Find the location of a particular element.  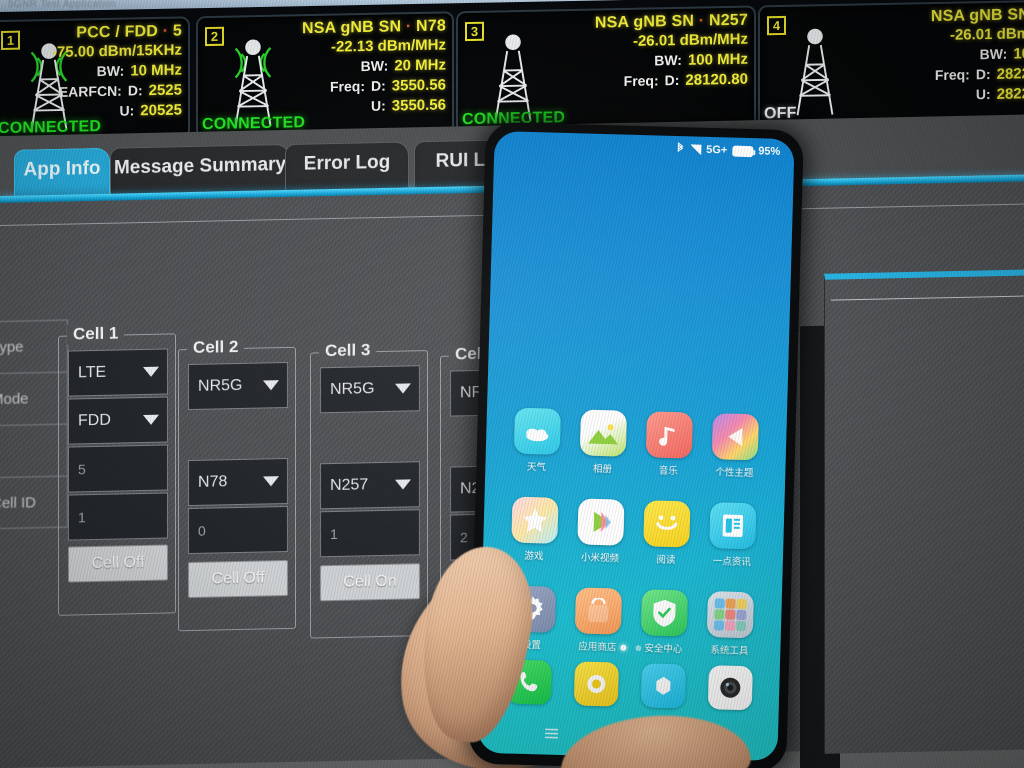

cell-status-card-2-ul-value: 3550.56 is located at coordinates (418, 105).